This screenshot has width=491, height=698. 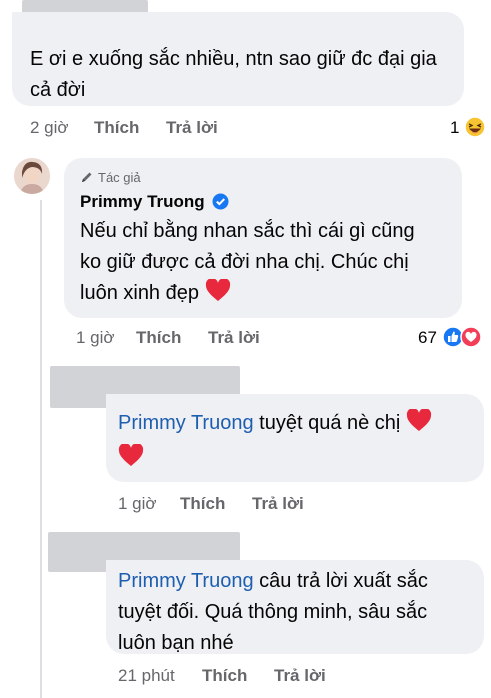 What do you see at coordinates (298, 441) in the screenshot?
I see `reply-text: Primmy Truong tuyệt quá nè chị` at bounding box center [298, 441].